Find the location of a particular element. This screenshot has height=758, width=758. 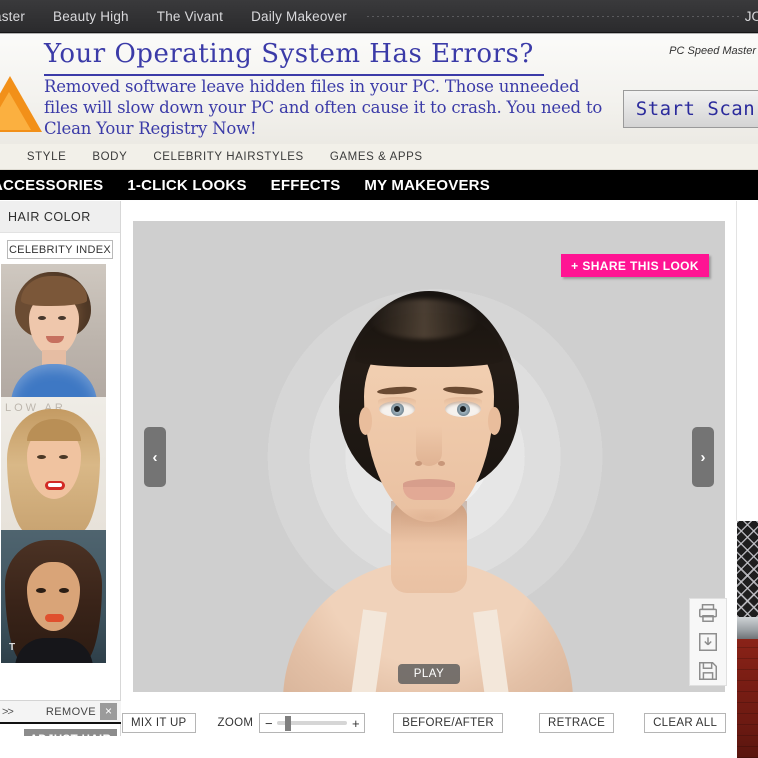

thumb2-teeth is located at coordinates (55, 485).